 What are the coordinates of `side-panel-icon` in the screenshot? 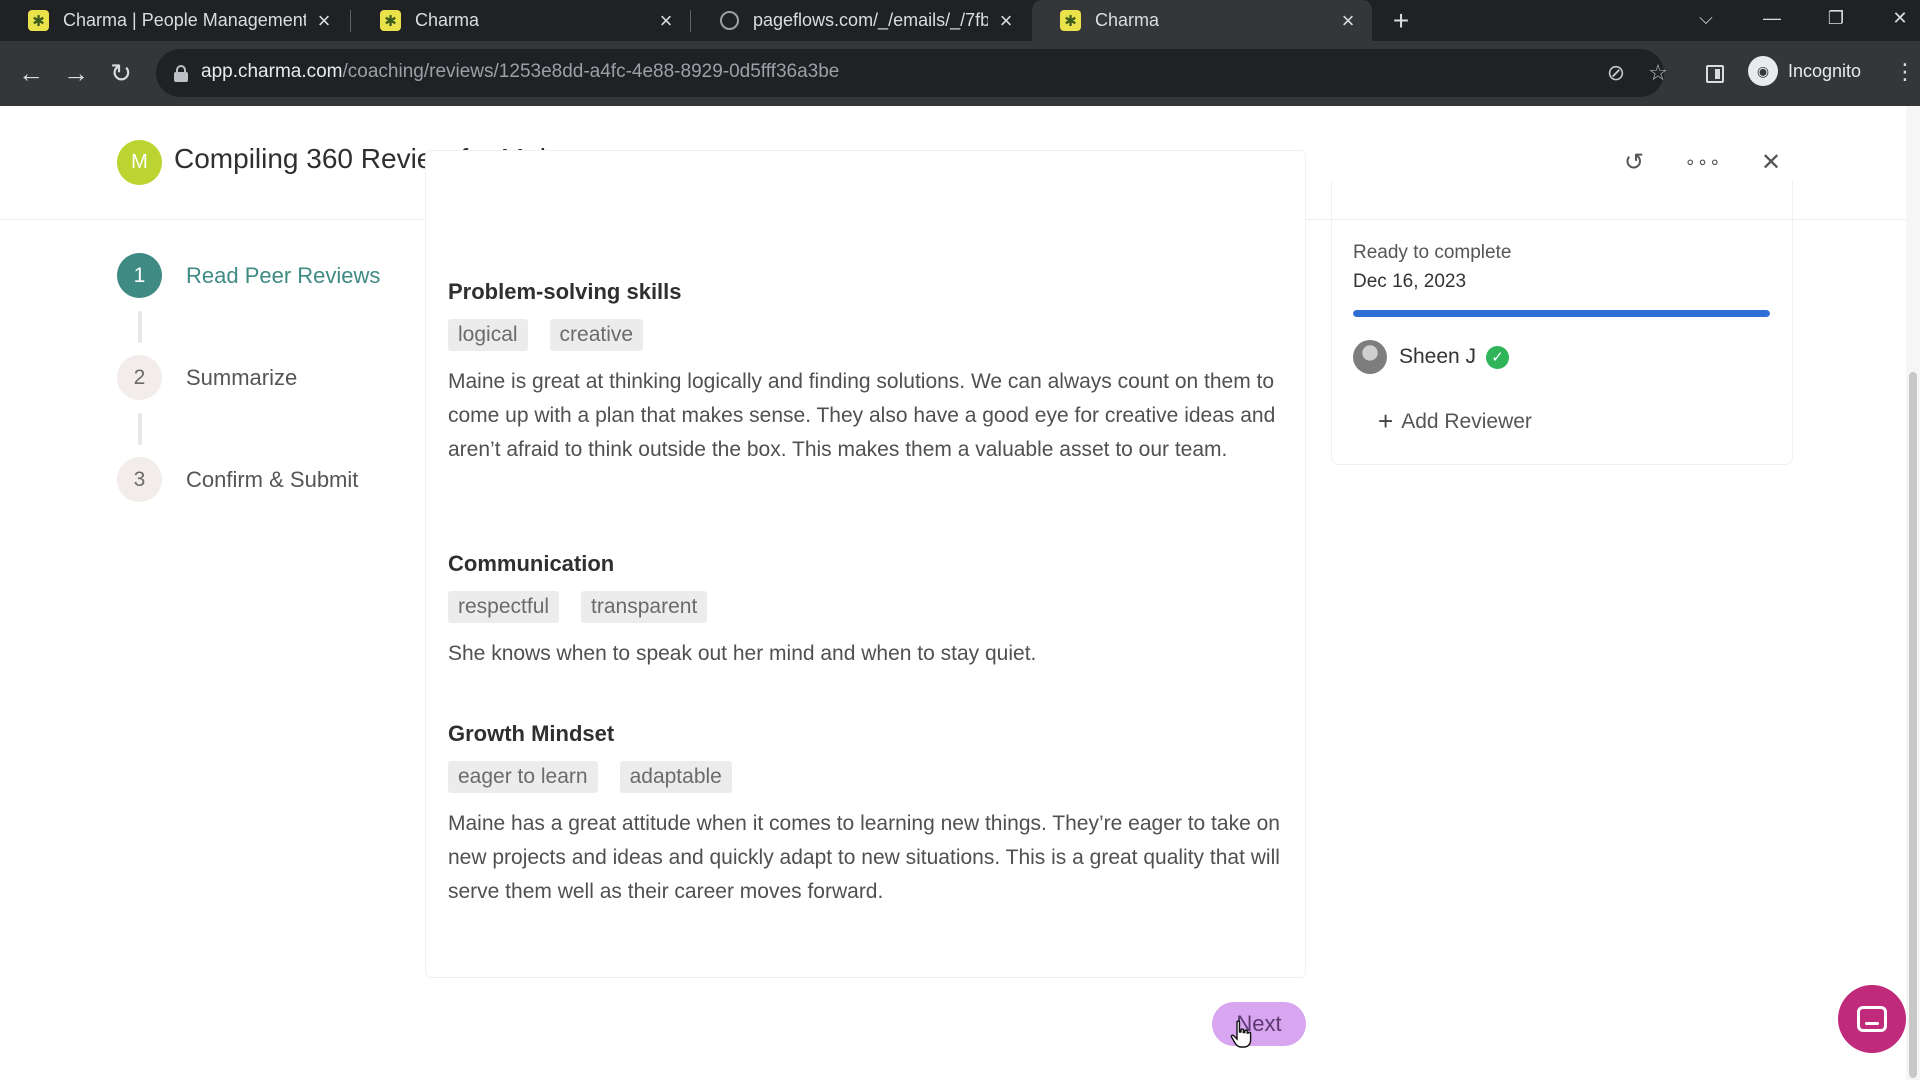 It's located at (1715, 74).